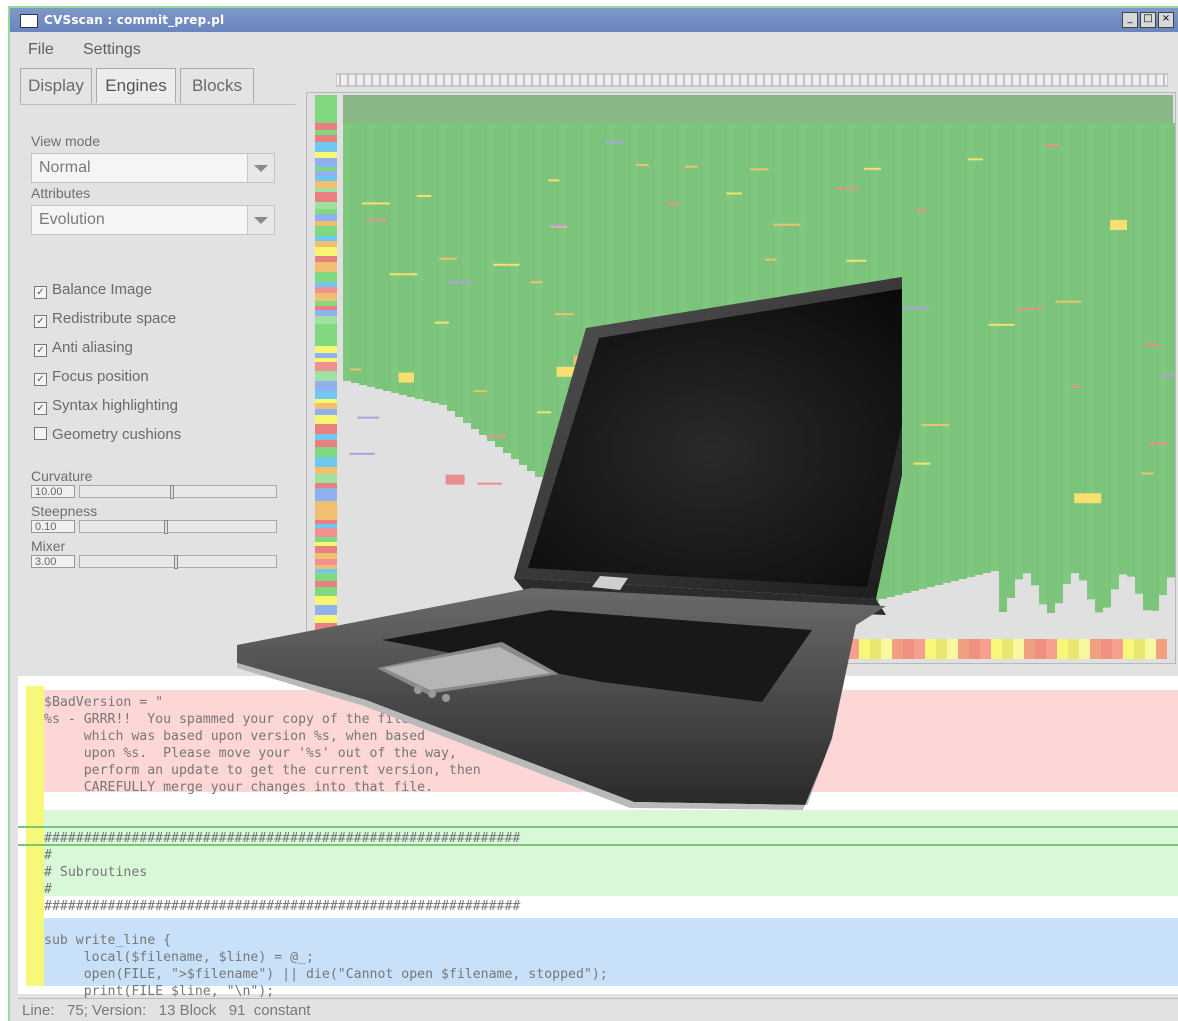 Image resolution: width=1178 pixels, height=1021 pixels. Describe the element at coordinates (53, 561) in the screenshot. I see `mixer-value: 3.00` at that location.